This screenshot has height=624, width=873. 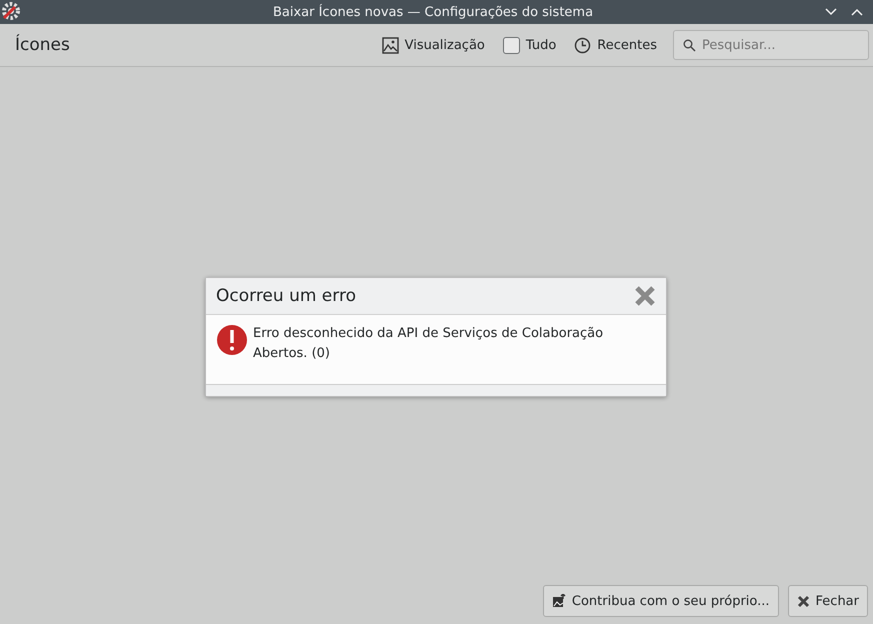 I want to click on maximize-icon, so click(x=857, y=12).